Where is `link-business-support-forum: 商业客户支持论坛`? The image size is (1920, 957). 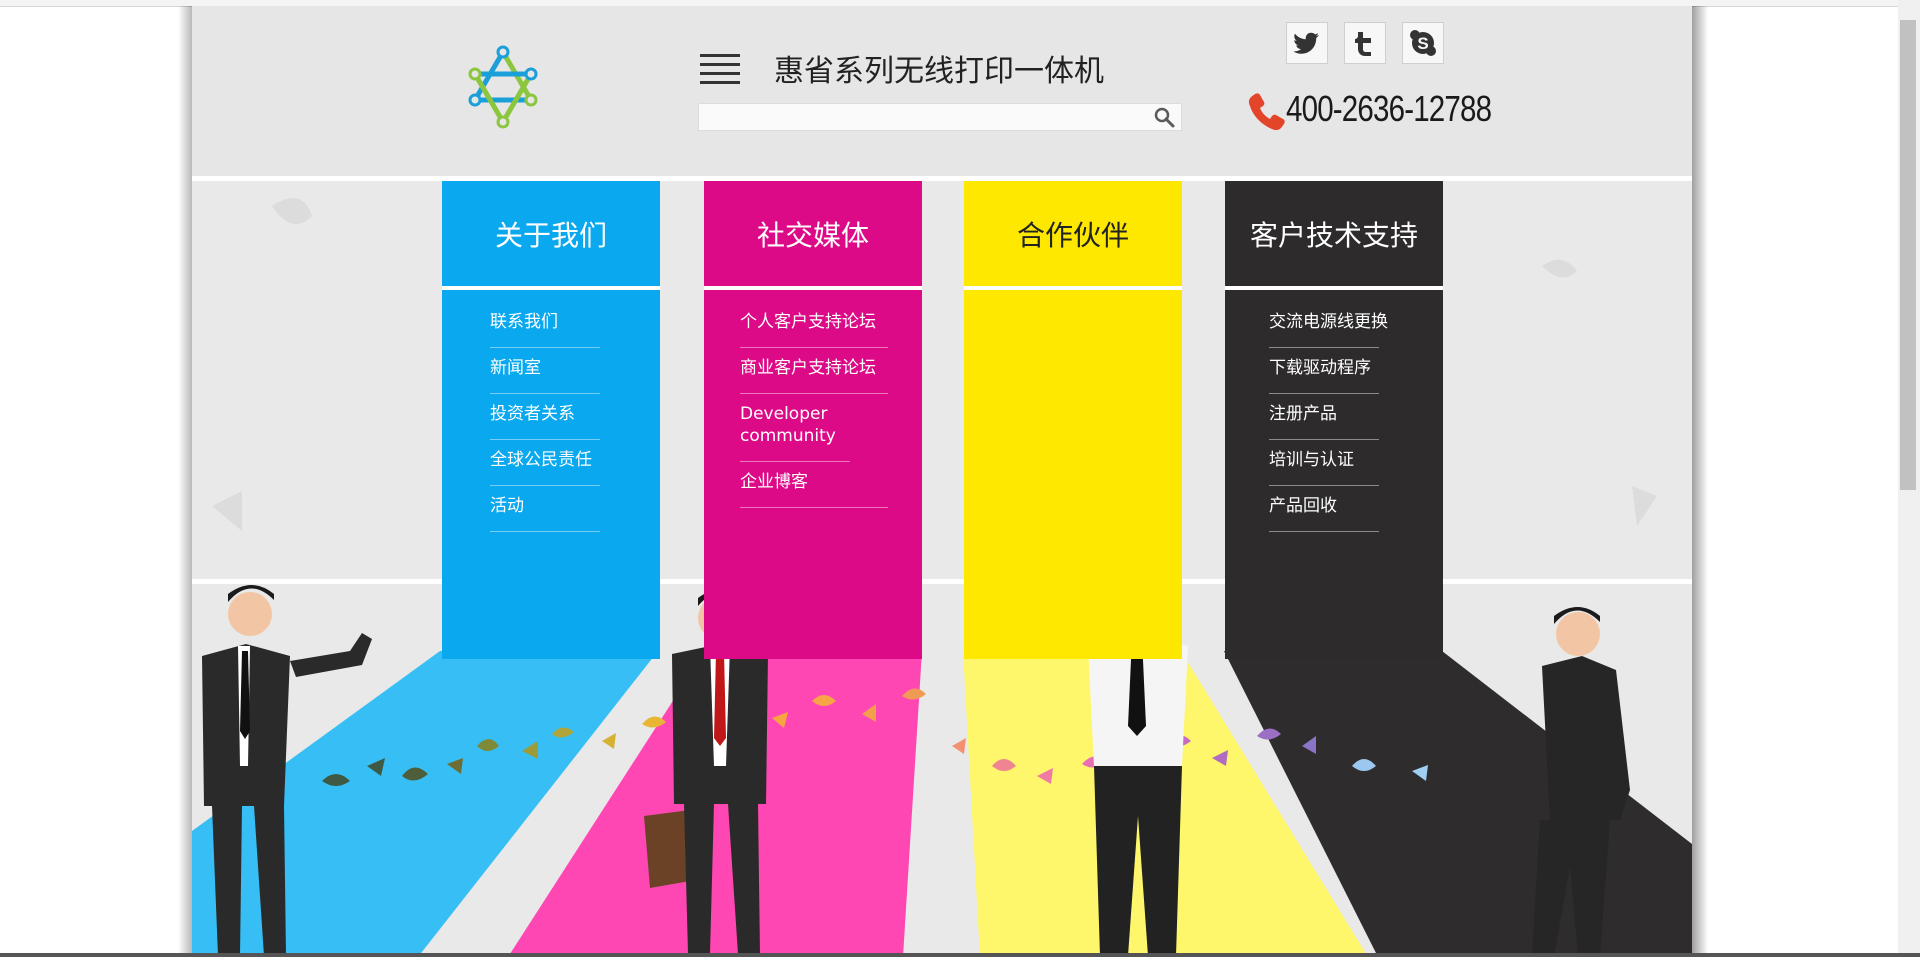 link-business-support-forum: 商业客户支持论坛 is located at coordinates (814, 371).